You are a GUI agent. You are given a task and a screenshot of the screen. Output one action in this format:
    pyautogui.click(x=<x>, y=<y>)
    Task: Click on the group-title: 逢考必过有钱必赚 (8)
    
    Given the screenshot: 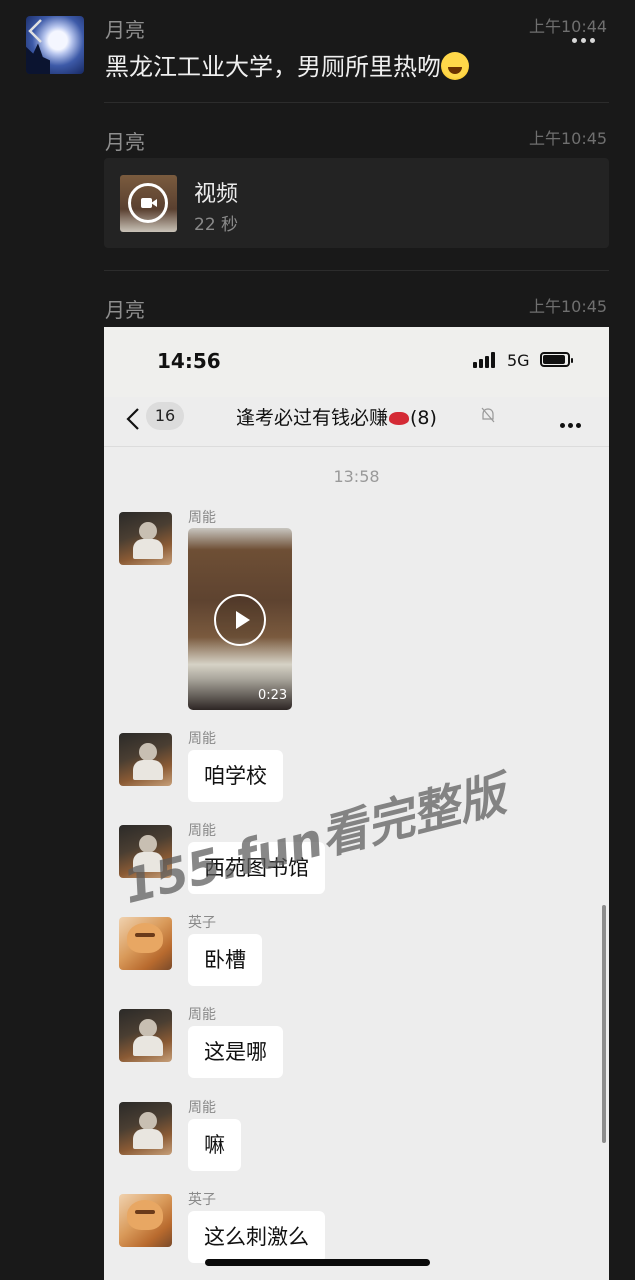 What is the action you would take?
    pyautogui.click(x=336, y=416)
    